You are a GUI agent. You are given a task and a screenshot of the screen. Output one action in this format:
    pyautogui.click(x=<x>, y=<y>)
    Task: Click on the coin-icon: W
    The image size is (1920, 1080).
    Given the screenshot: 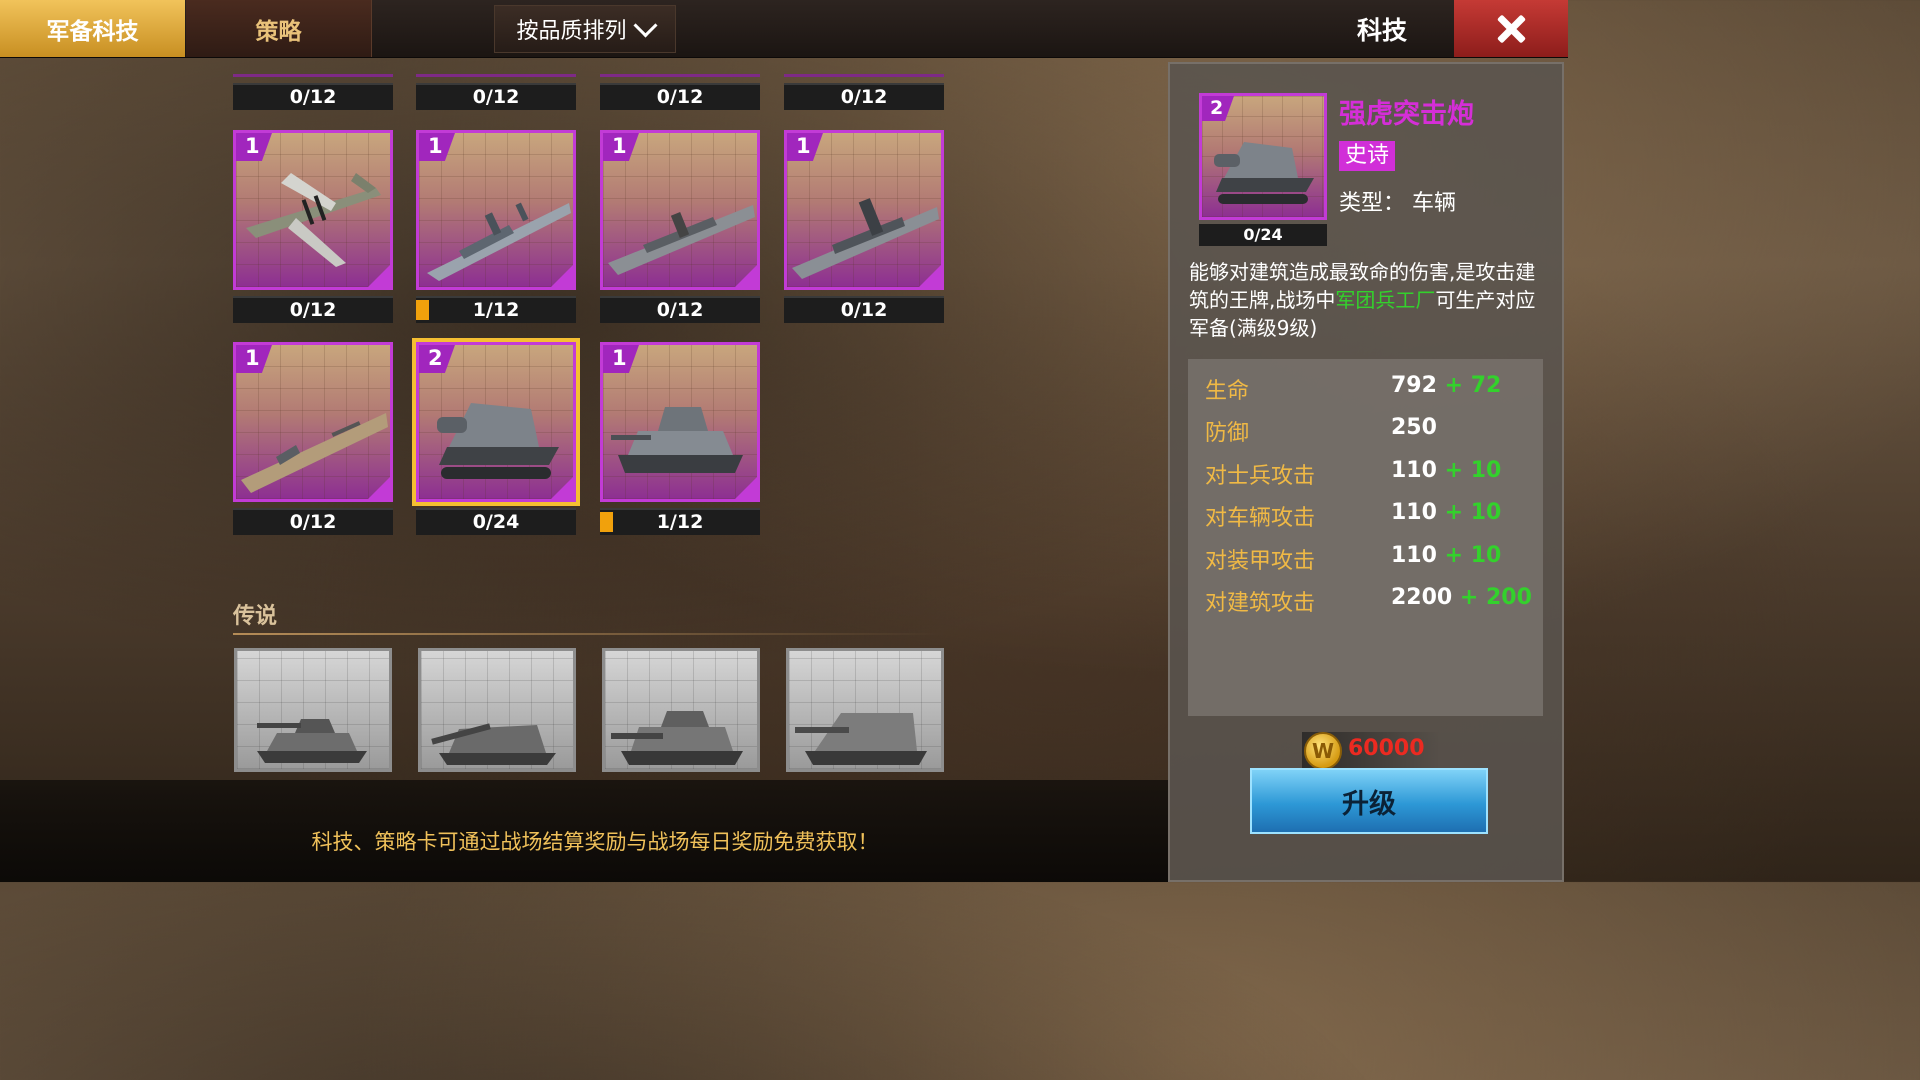 What is the action you would take?
    pyautogui.click(x=1323, y=751)
    